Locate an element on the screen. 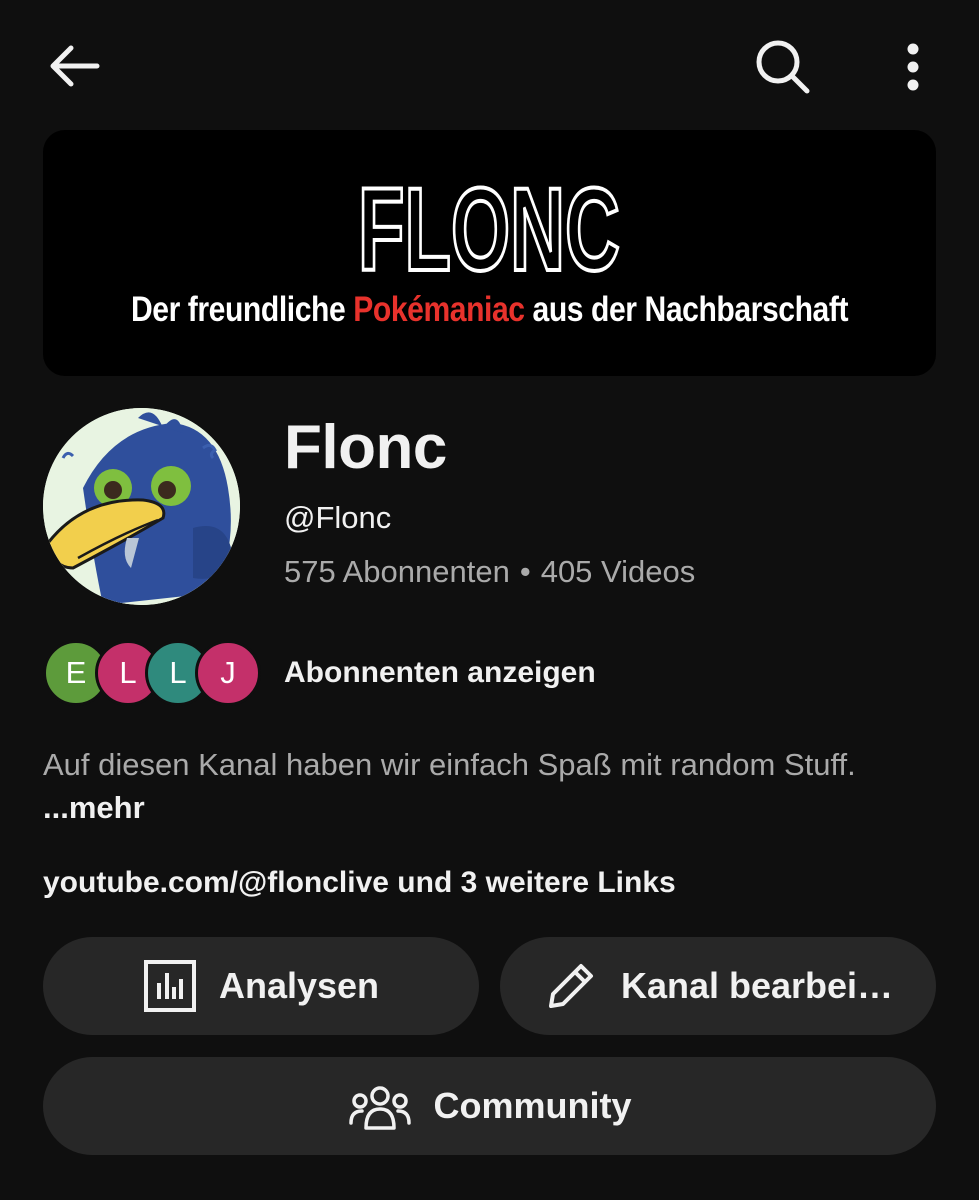  search-icon is located at coordinates (783, 67).